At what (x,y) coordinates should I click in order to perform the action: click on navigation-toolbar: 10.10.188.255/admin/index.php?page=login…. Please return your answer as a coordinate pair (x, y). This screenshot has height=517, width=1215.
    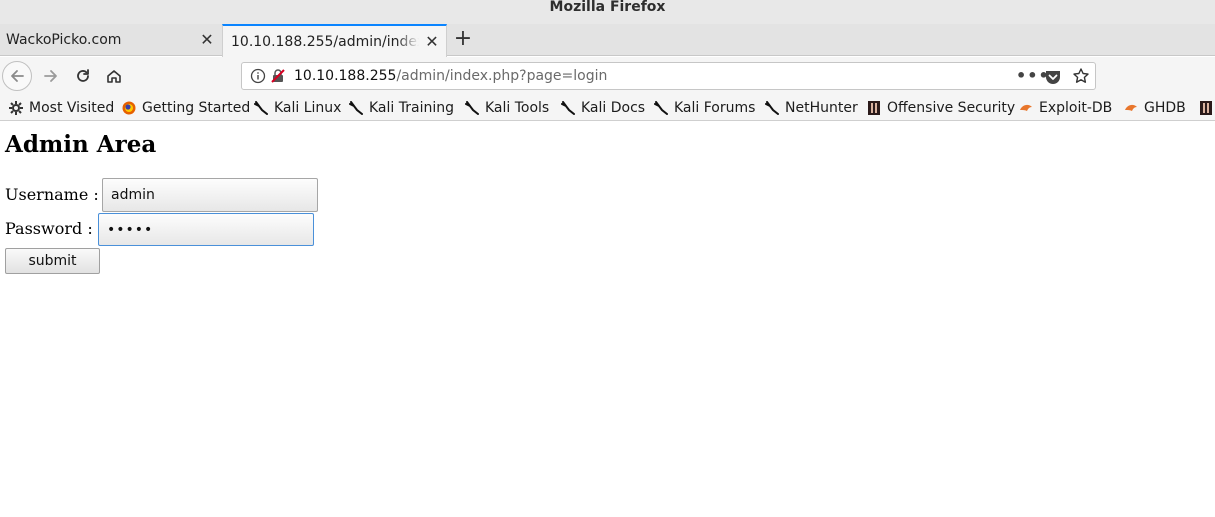
    Looking at the image, I should click on (607, 76).